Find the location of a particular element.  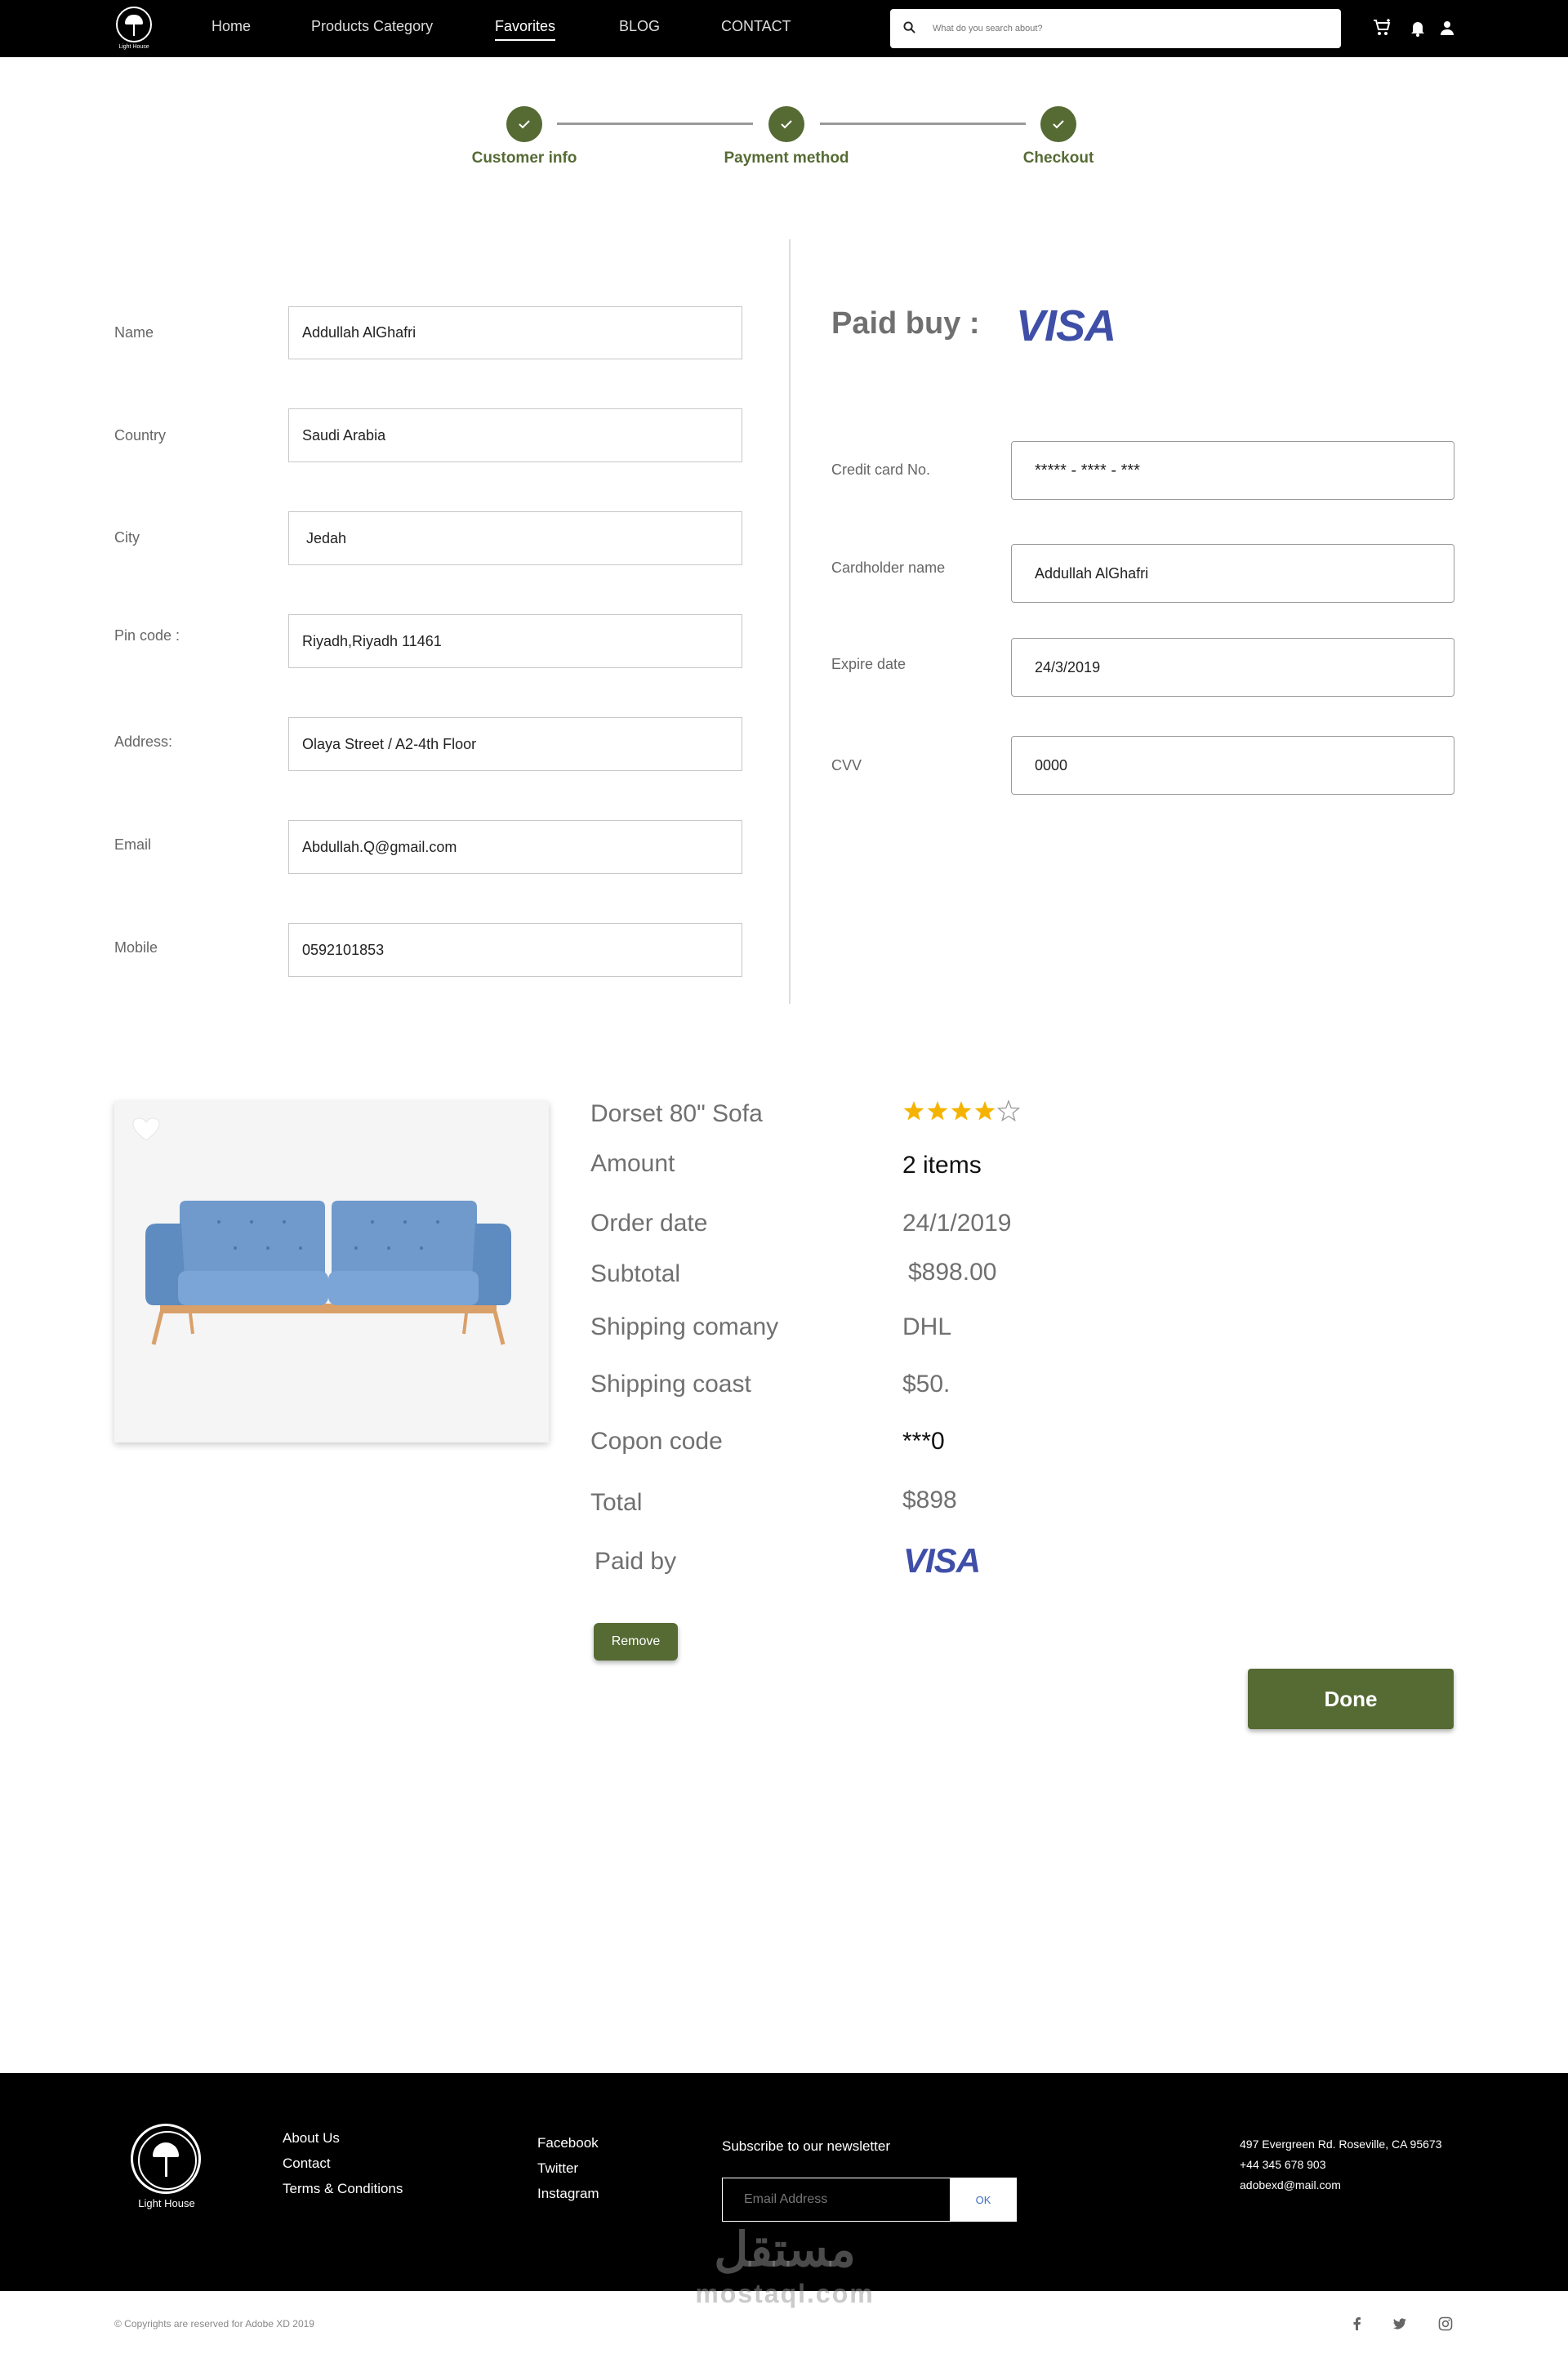

section-divider is located at coordinates (790, 621).